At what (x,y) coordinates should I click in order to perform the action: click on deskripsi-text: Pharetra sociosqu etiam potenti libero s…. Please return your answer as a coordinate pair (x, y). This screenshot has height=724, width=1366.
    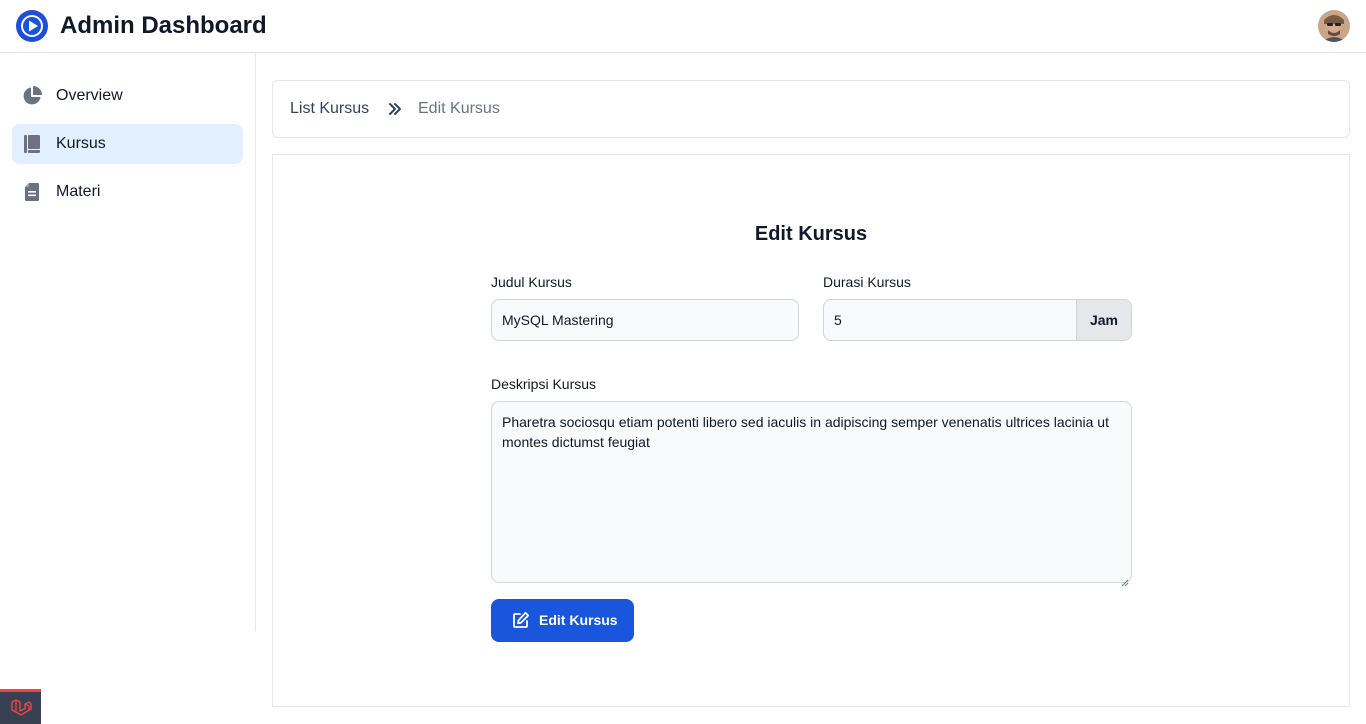
    Looking at the image, I should click on (805, 432).